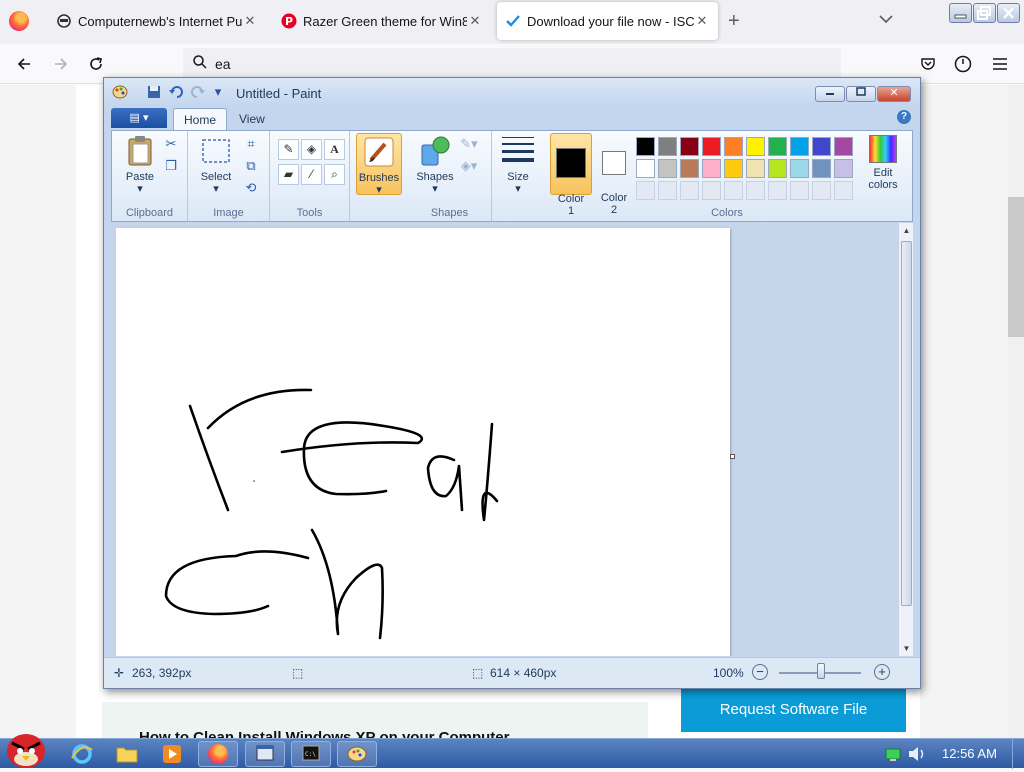  Describe the element at coordinates (830, 94) in the screenshot. I see `paint-minimize-button` at that location.